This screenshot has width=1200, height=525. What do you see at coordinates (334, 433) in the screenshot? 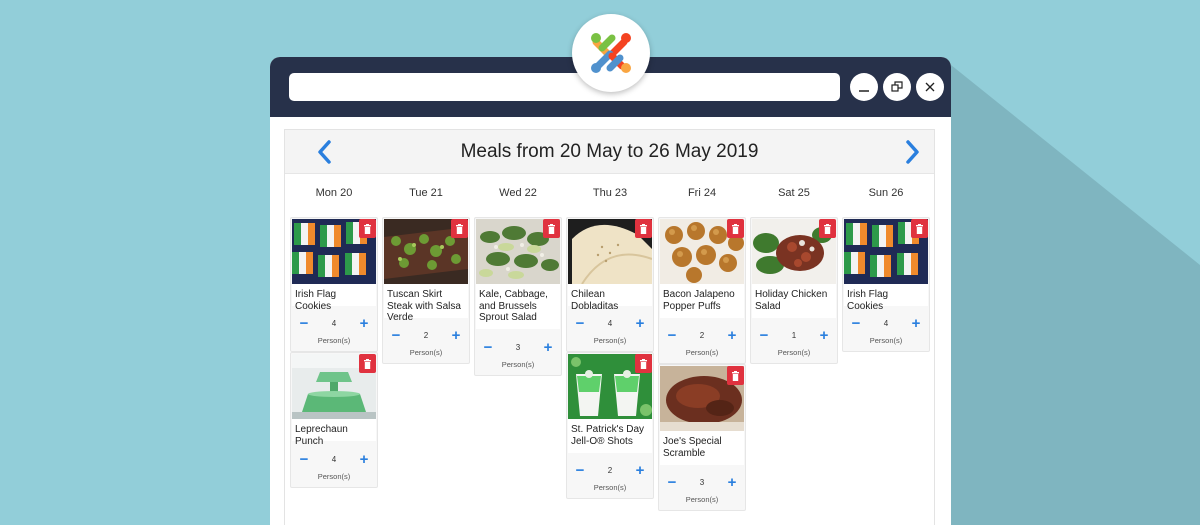
I see `meal-name: Leprechaun Punch` at bounding box center [334, 433].